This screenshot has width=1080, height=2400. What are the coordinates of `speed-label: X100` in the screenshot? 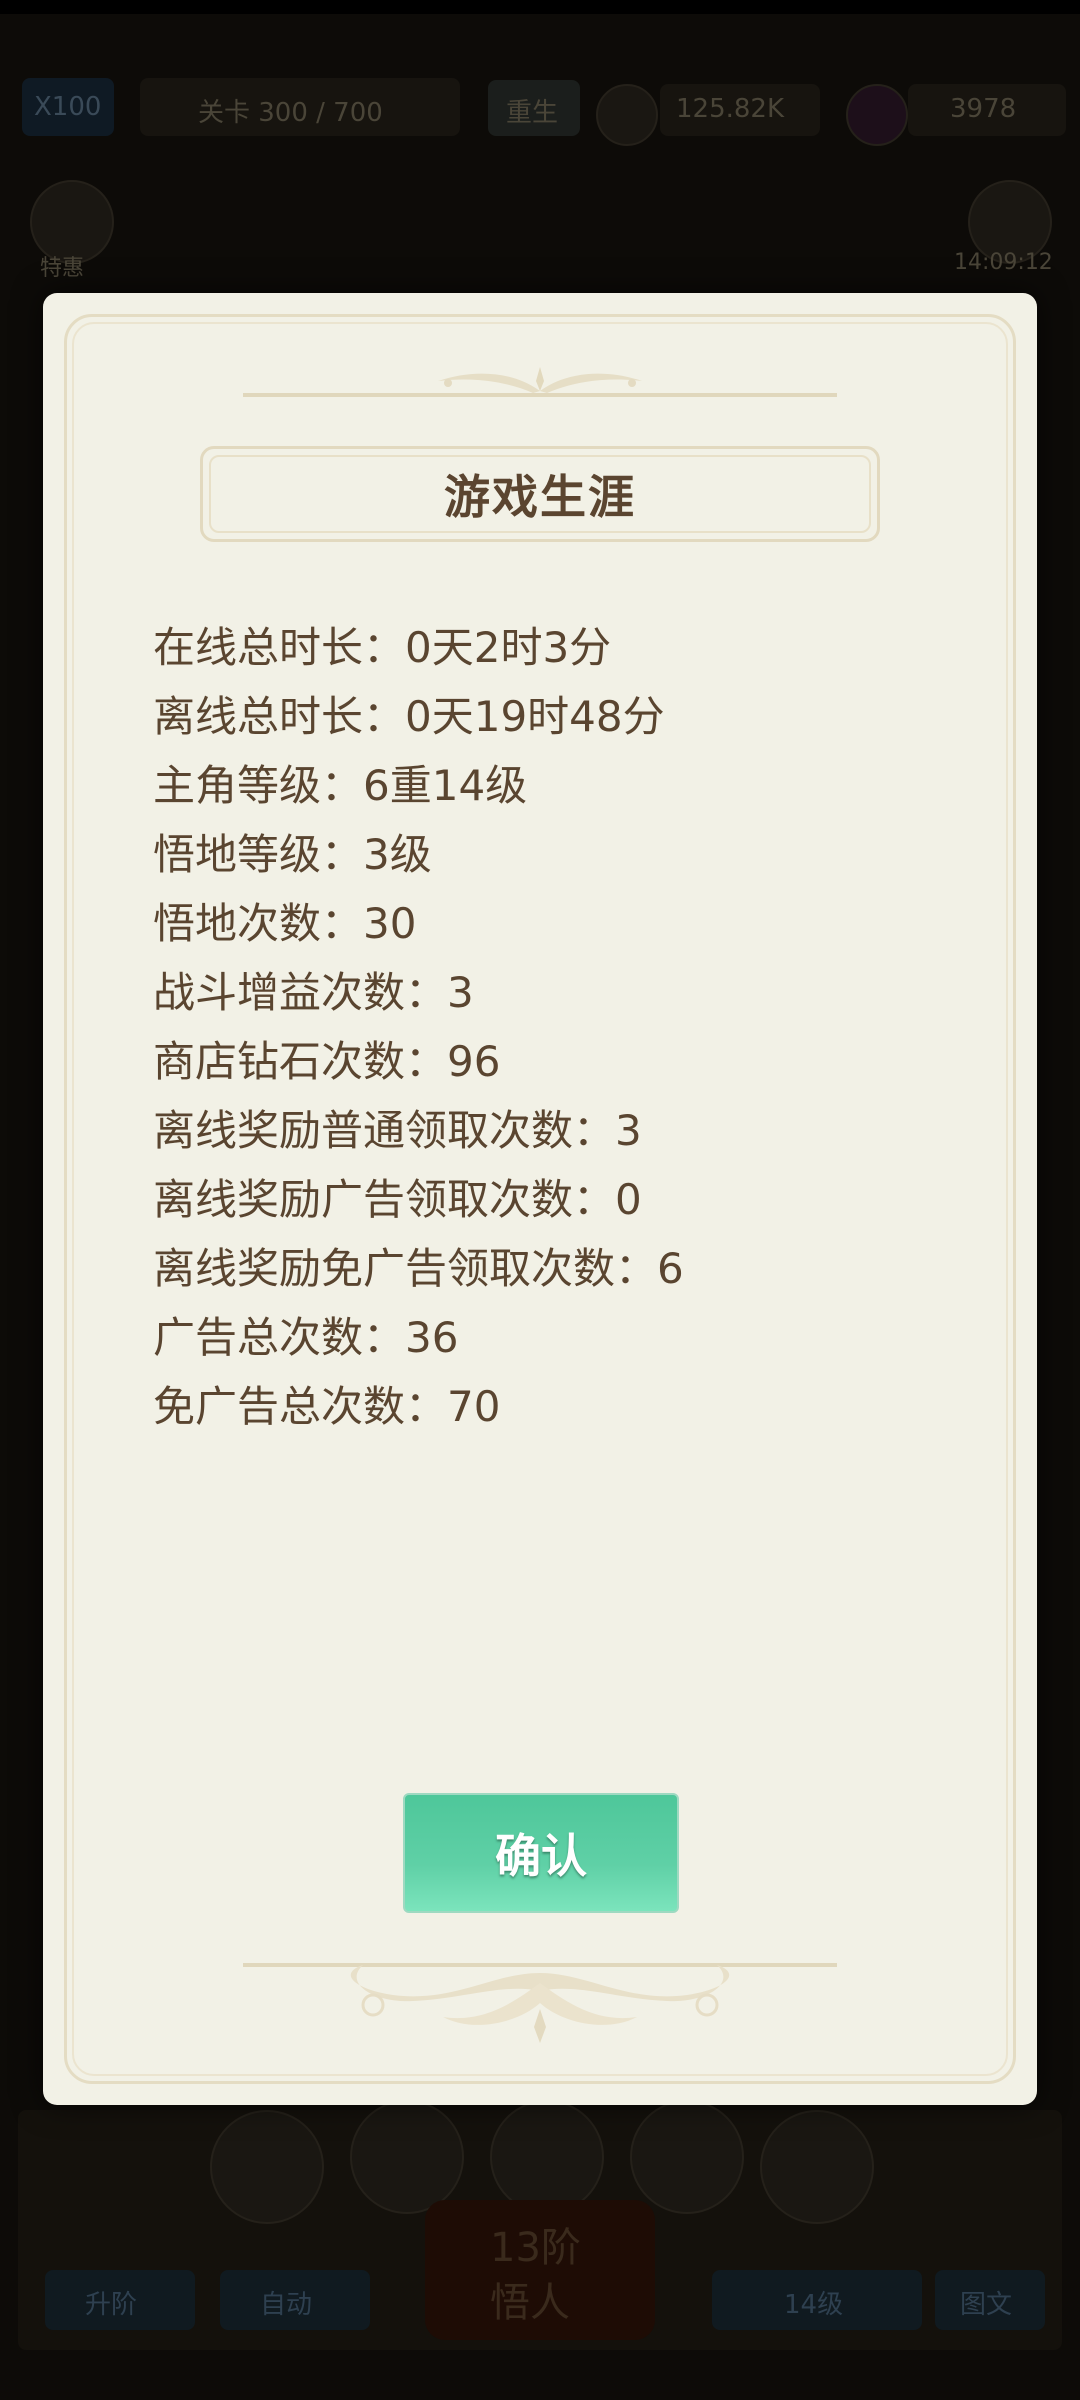 It's located at (68, 107).